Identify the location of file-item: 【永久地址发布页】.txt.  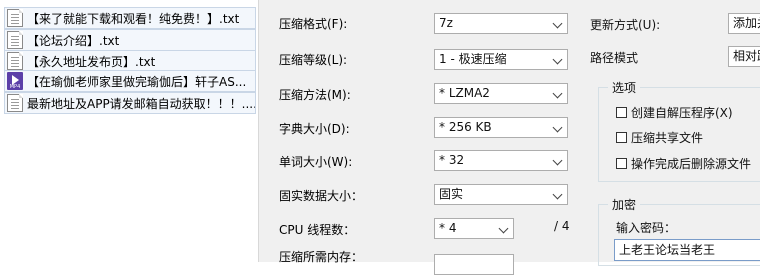
(130, 61).